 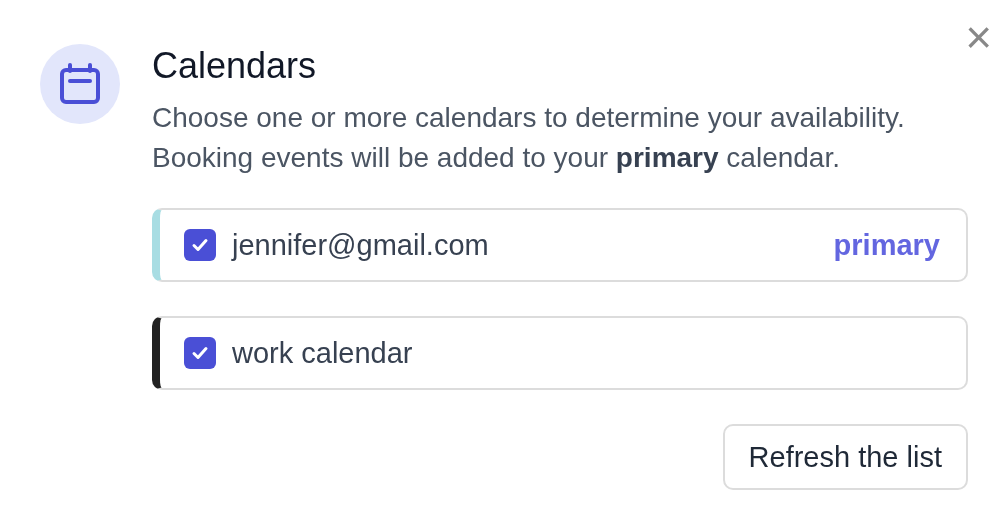 I want to click on calendar-name: work calendar, so click(x=323, y=353).